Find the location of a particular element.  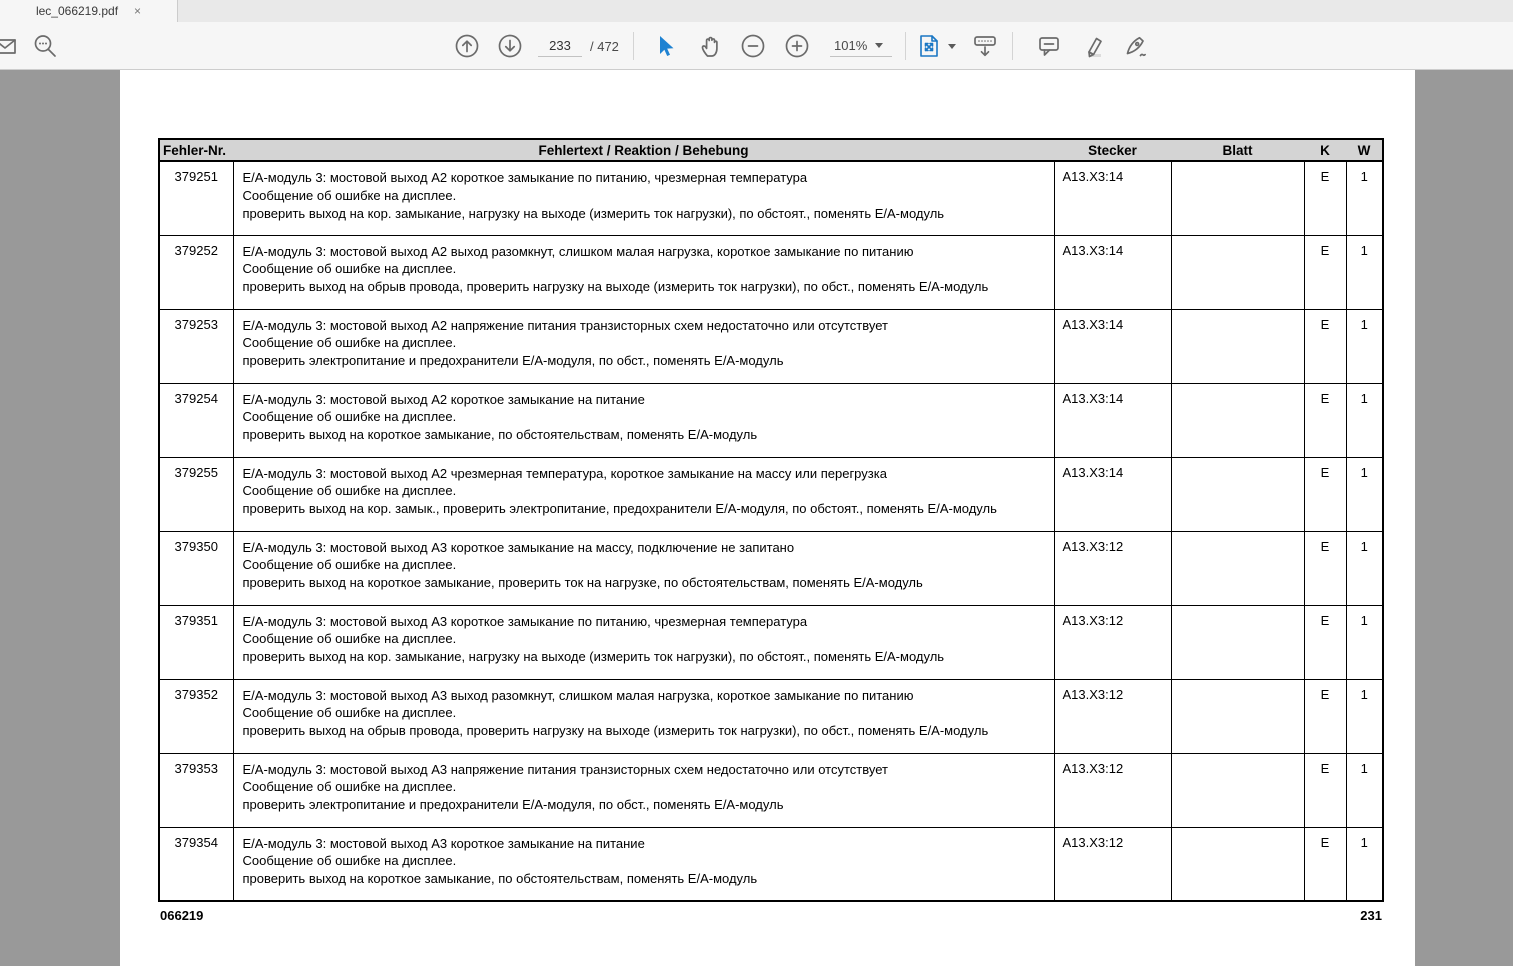

document-tab: lec_066219.pdf × is located at coordinates (89, 11).